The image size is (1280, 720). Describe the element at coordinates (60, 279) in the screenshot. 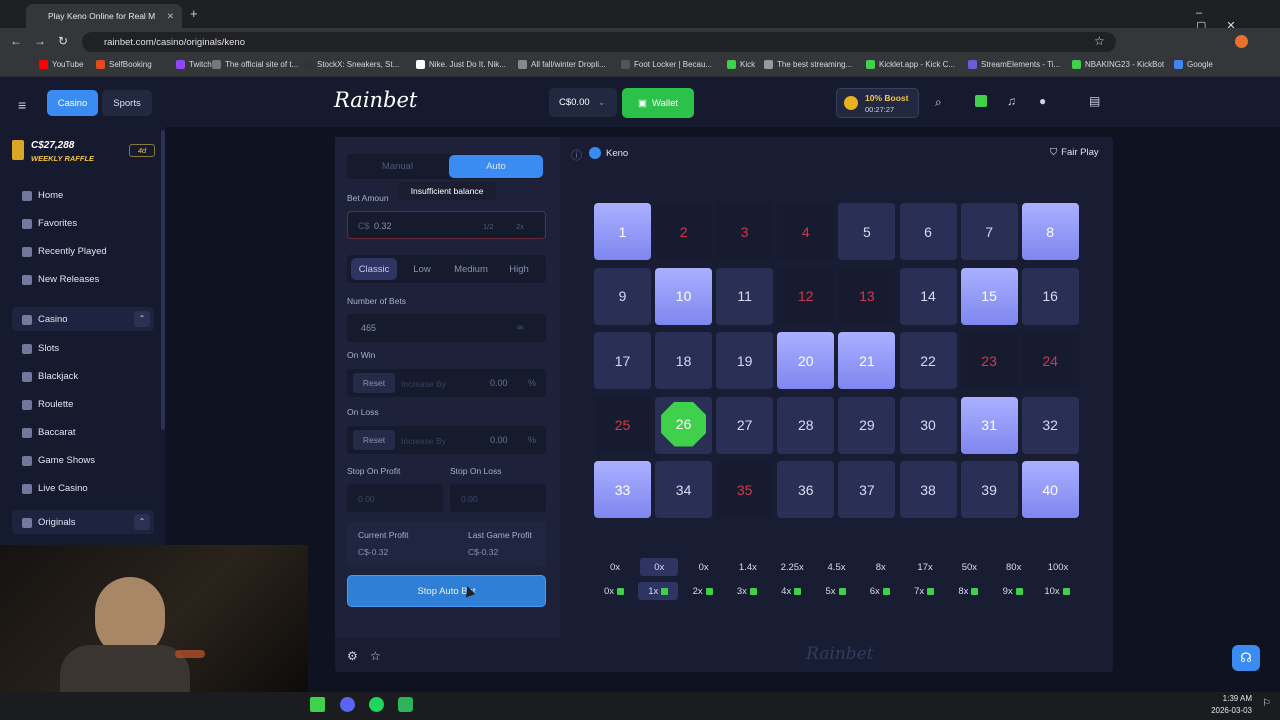

I see `sidebar-item-new-releases: New Releases` at that location.